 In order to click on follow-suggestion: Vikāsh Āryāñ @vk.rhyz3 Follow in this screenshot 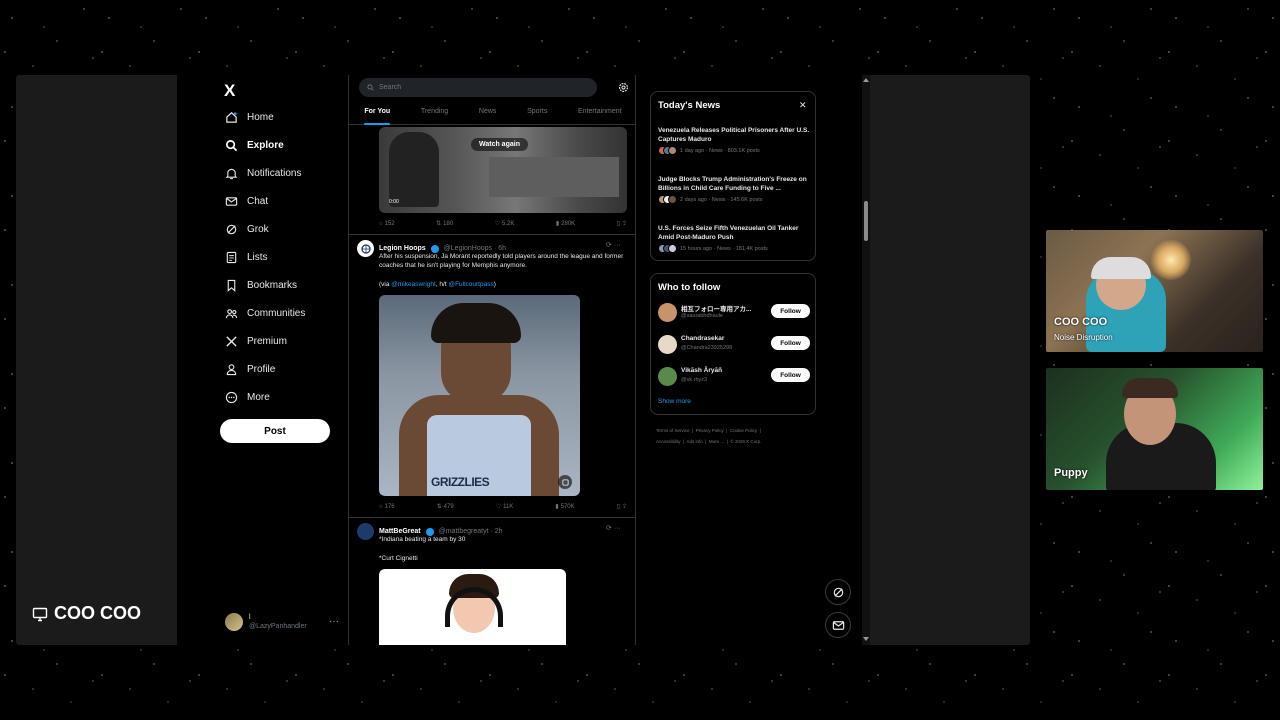, I will do `click(734, 377)`.